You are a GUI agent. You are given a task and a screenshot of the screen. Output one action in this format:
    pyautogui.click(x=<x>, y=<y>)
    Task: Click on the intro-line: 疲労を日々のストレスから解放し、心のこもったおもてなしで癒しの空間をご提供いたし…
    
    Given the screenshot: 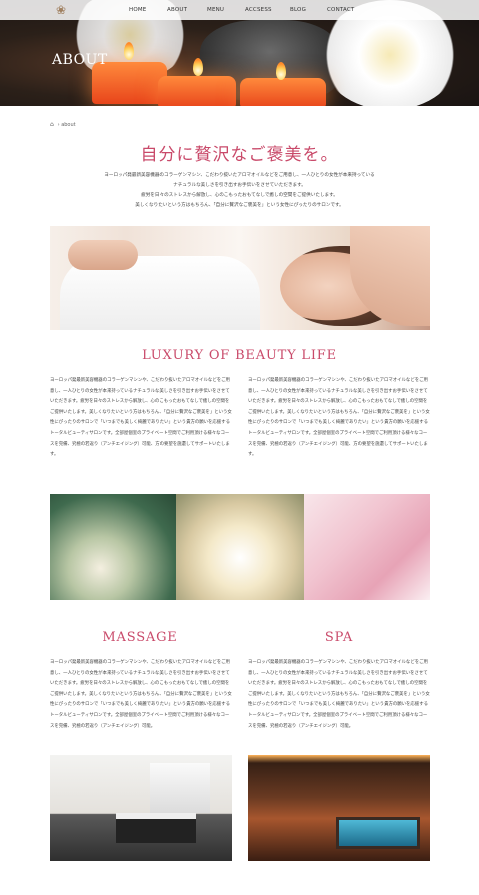 What is the action you would take?
    pyautogui.click(x=239, y=195)
    